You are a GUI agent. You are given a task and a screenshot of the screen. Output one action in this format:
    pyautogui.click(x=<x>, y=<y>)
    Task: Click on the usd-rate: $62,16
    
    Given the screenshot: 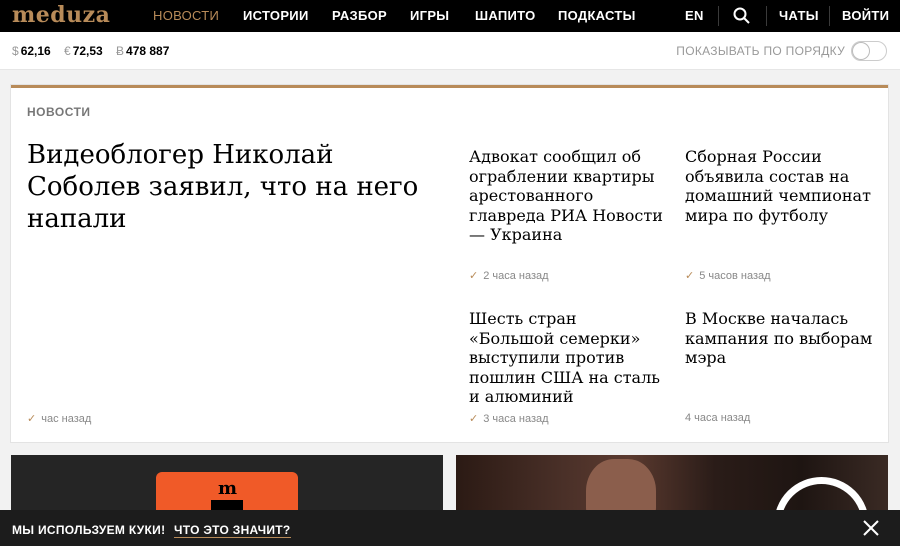 What is the action you would take?
    pyautogui.click(x=31, y=51)
    